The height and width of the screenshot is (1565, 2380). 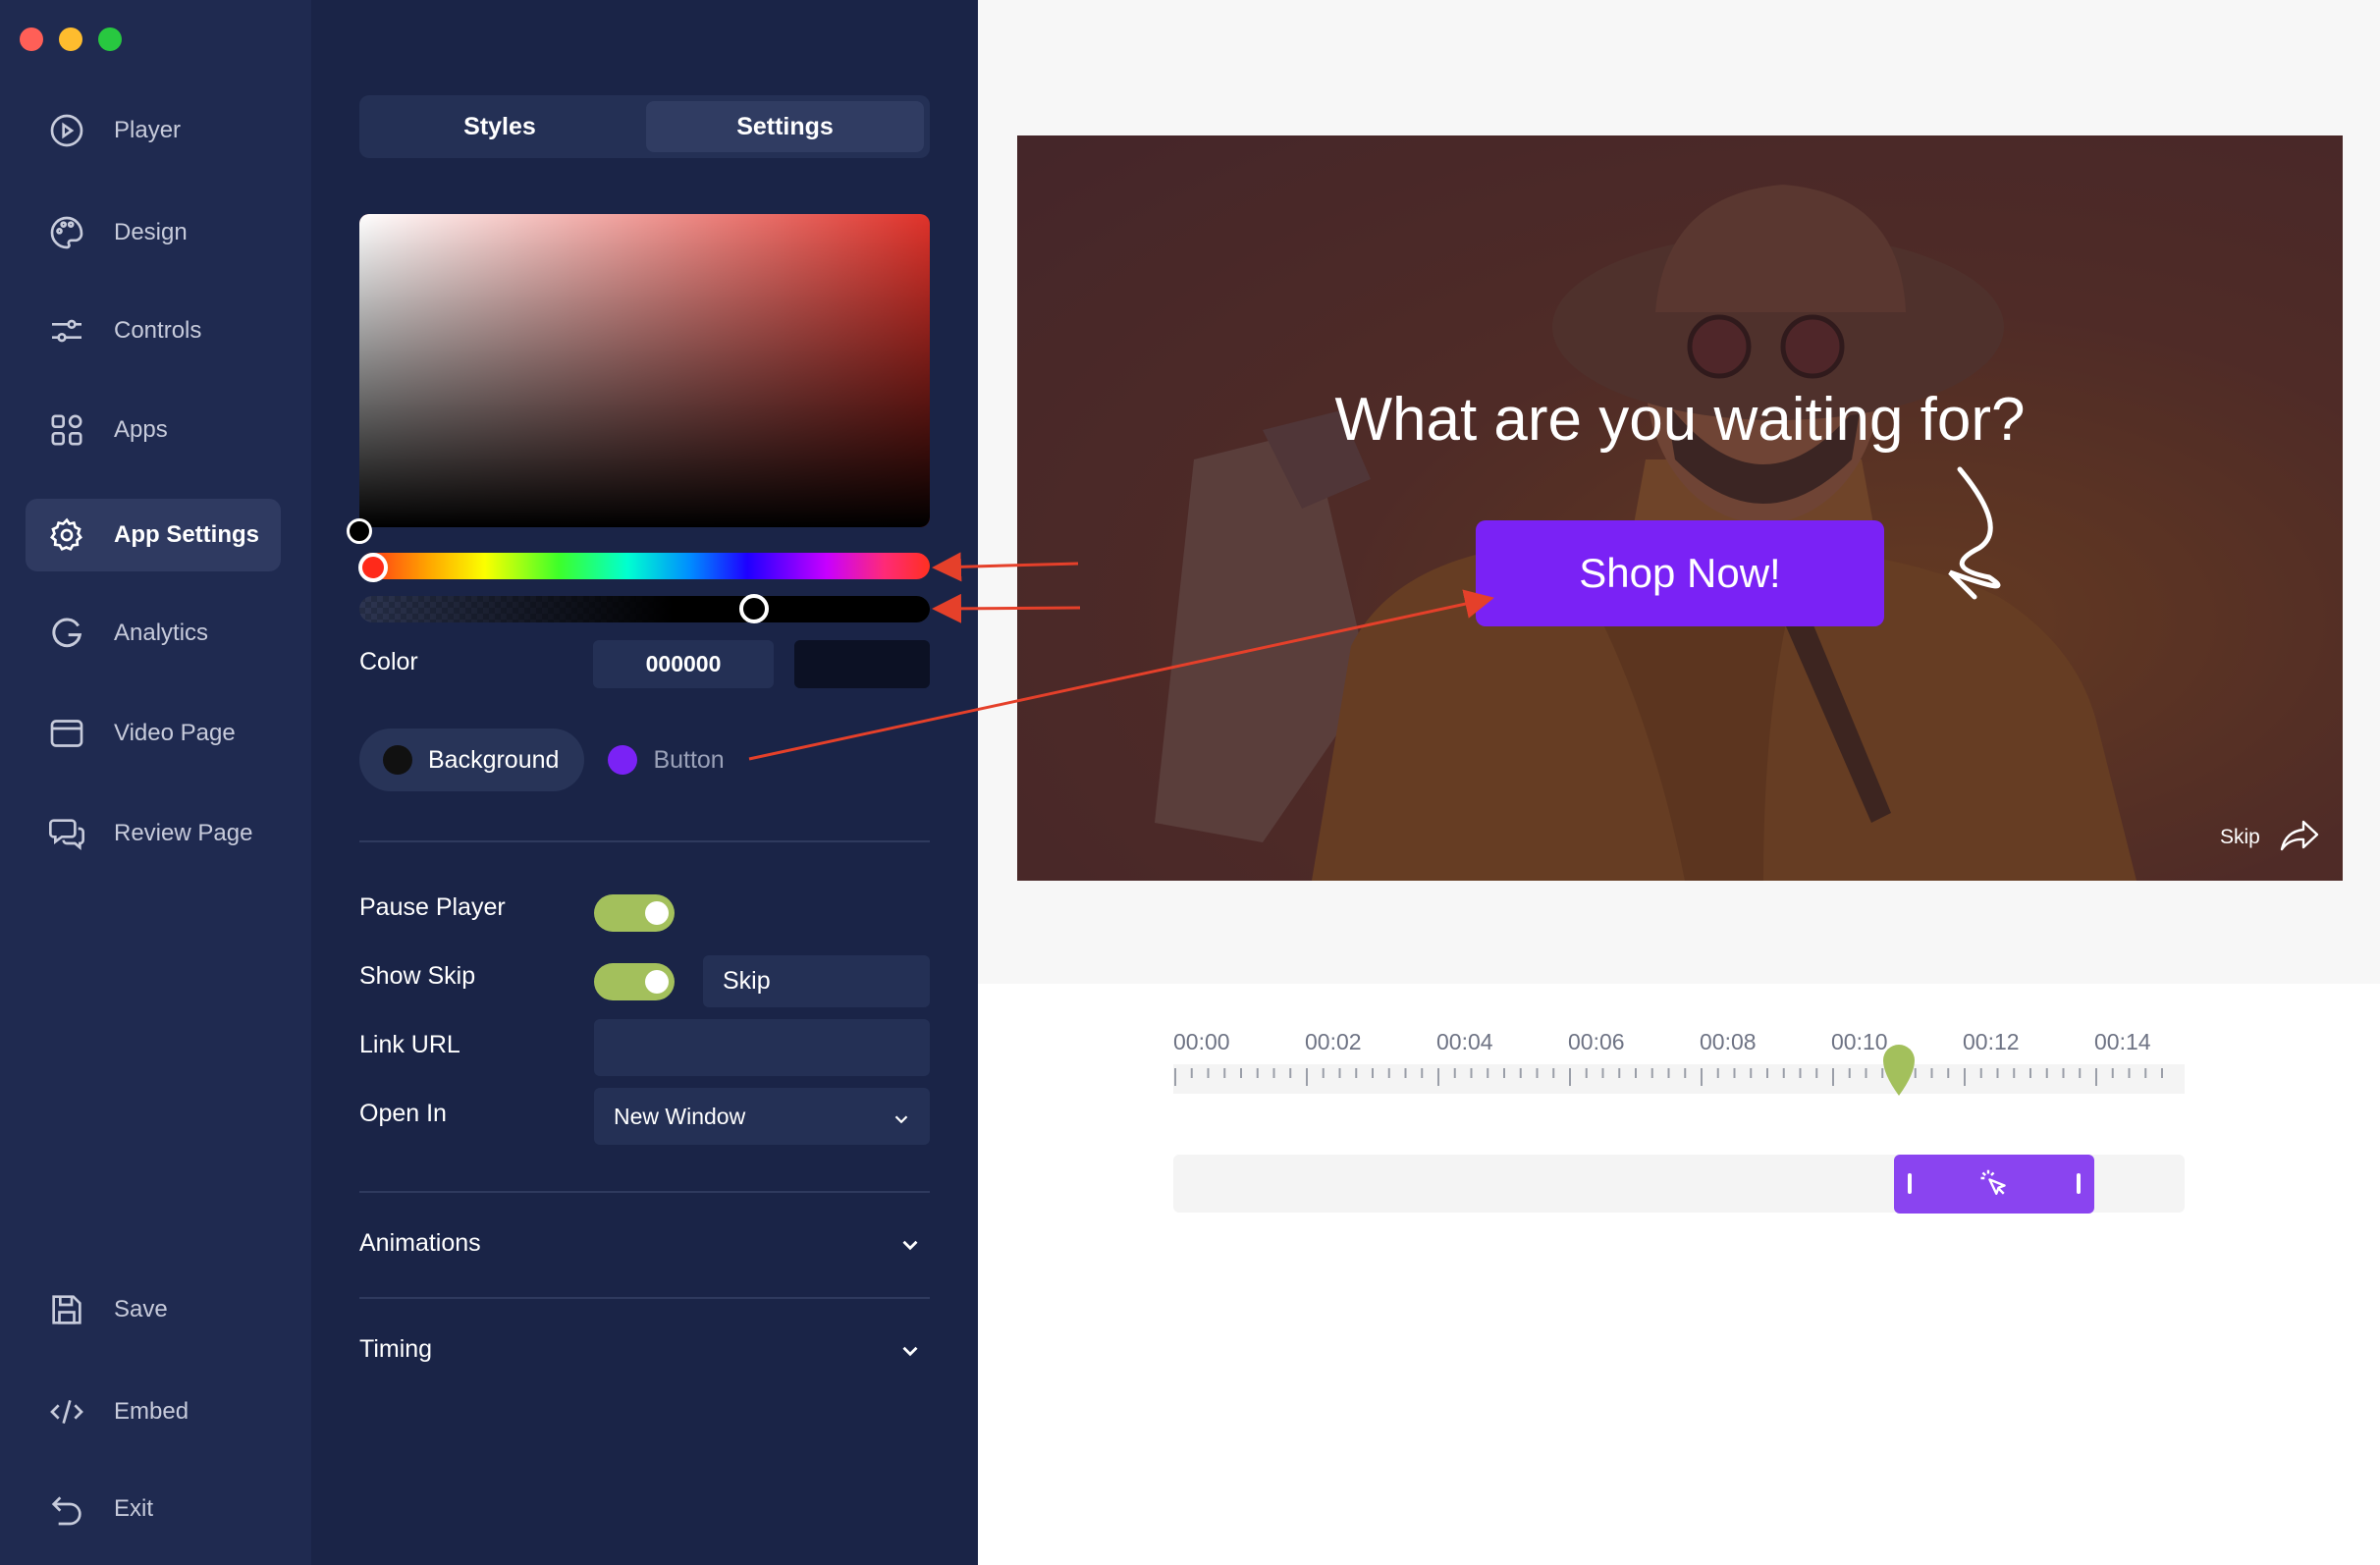 I want to click on target-button-option: Button, so click(x=666, y=760).